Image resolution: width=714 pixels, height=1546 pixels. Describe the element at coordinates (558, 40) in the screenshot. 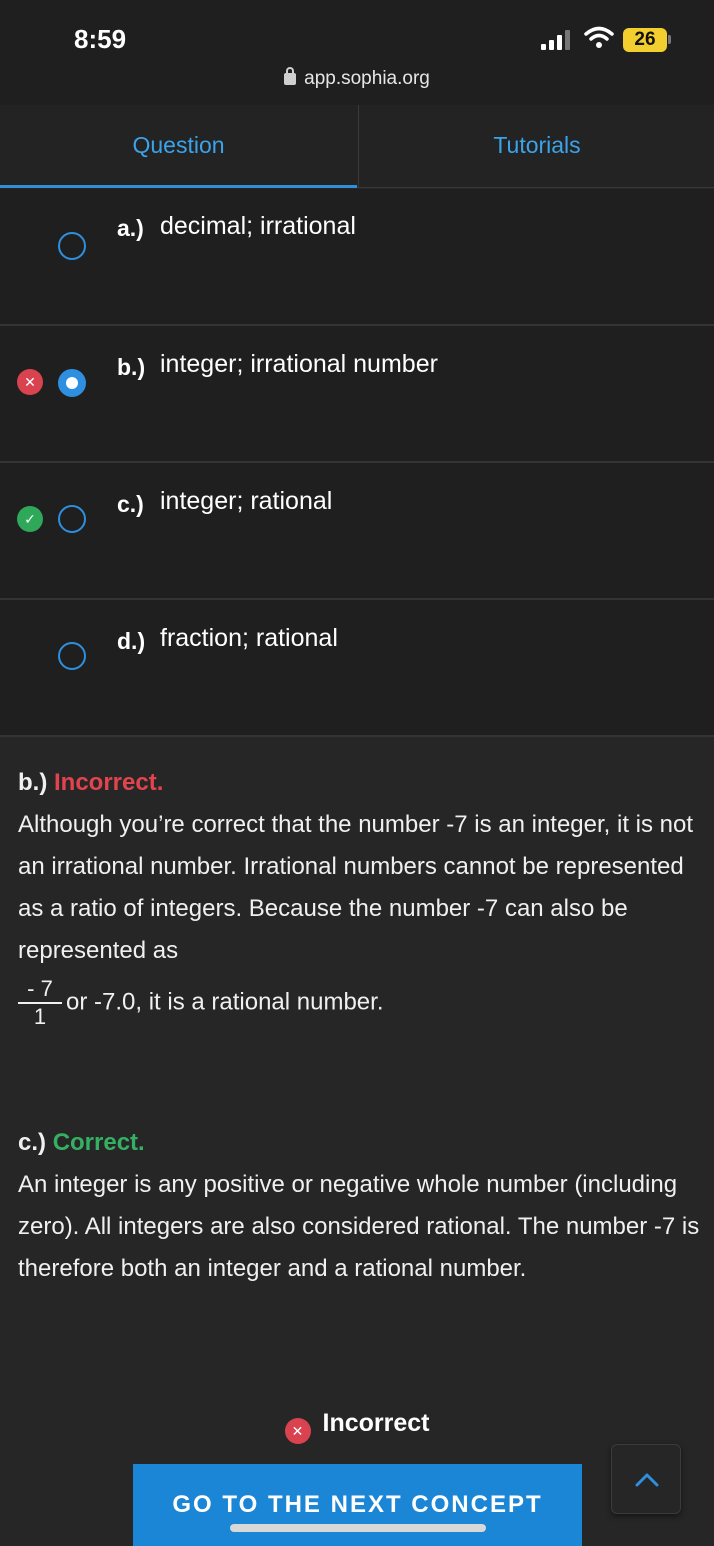

I see `signal-icon` at that location.